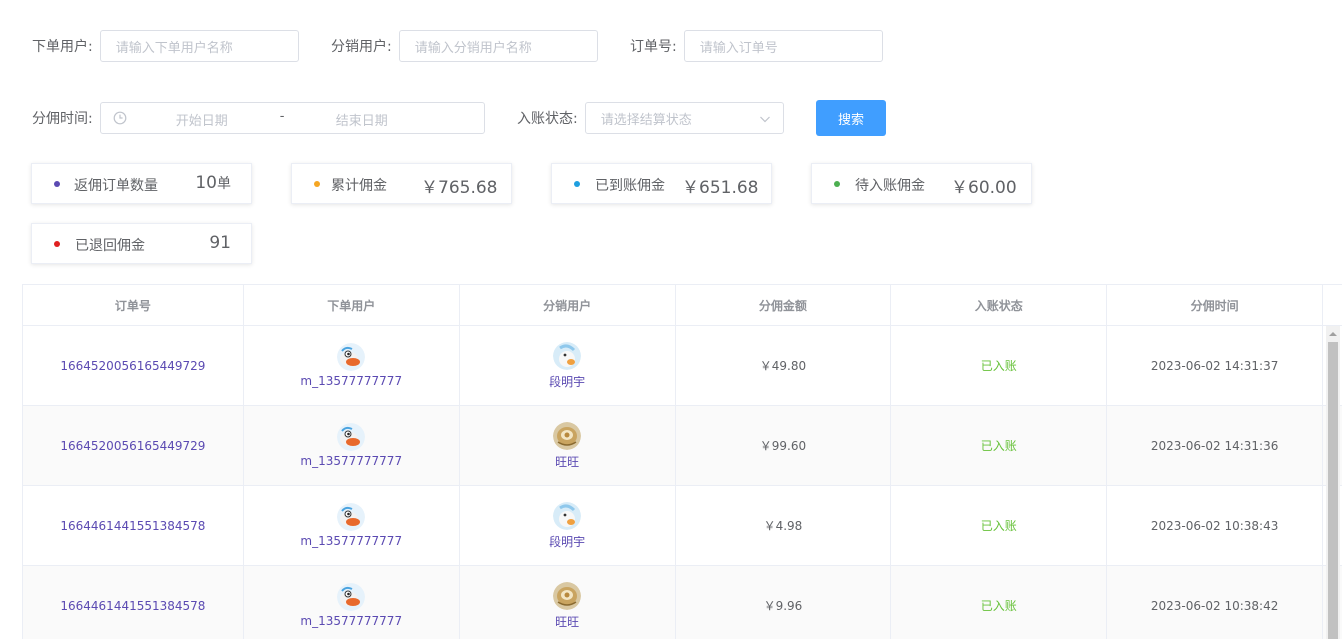  What do you see at coordinates (784, 602) in the screenshot?
I see `amount-cell: ￥9.96` at bounding box center [784, 602].